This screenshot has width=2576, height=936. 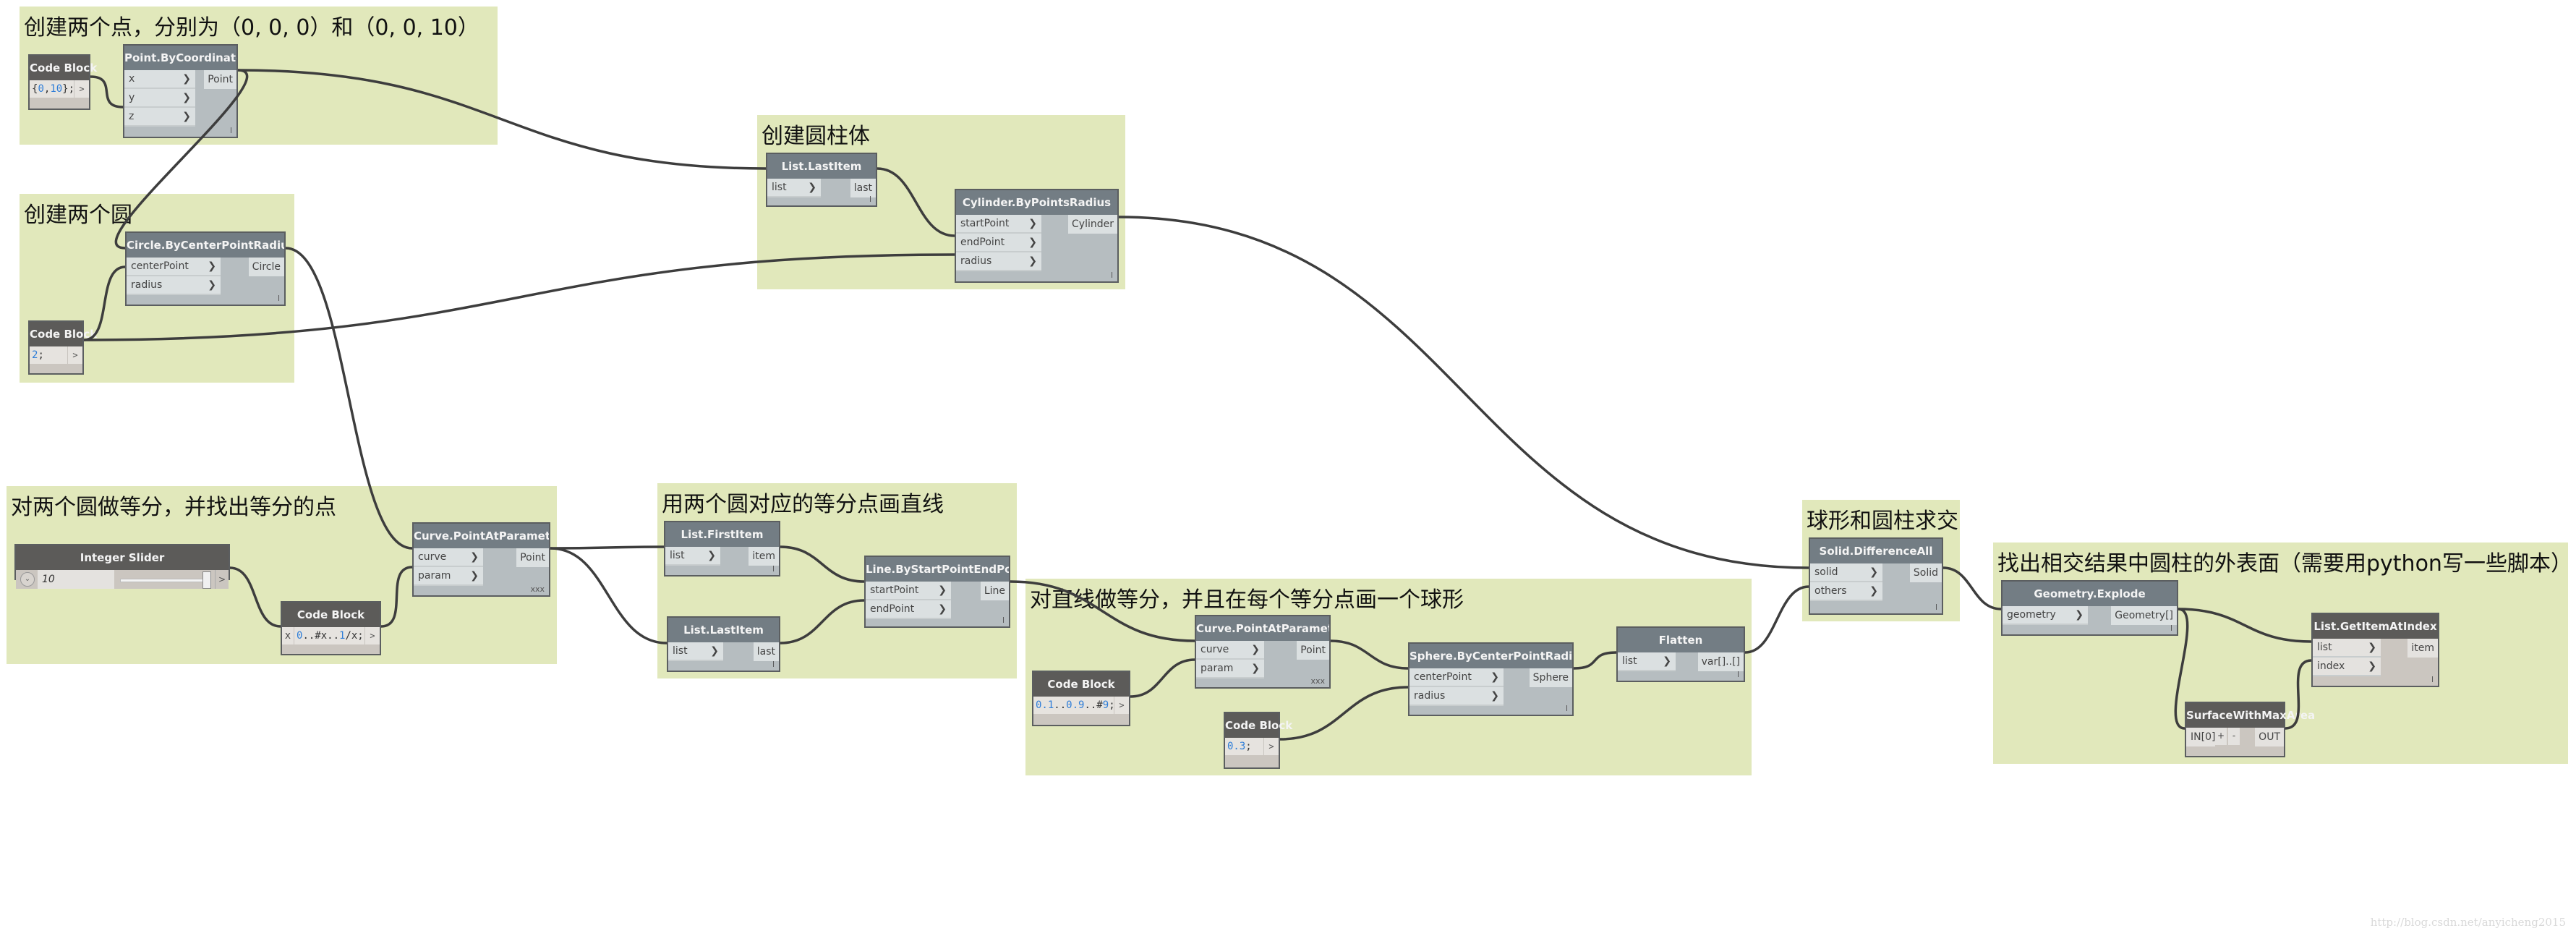 I want to click on add-input-button: +, so click(x=2221, y=736).